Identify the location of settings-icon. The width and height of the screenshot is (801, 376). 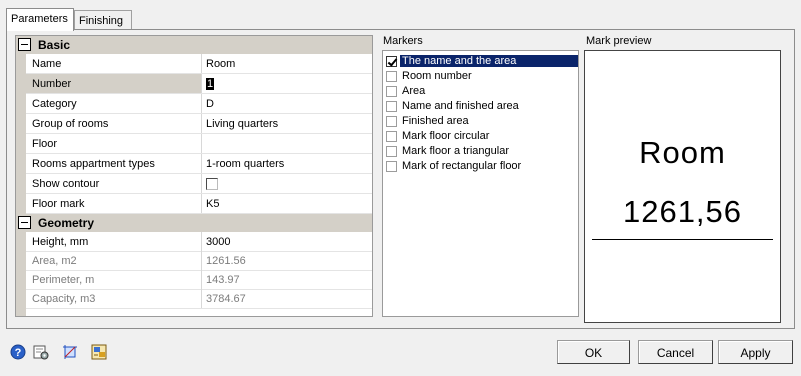
(41, 352).